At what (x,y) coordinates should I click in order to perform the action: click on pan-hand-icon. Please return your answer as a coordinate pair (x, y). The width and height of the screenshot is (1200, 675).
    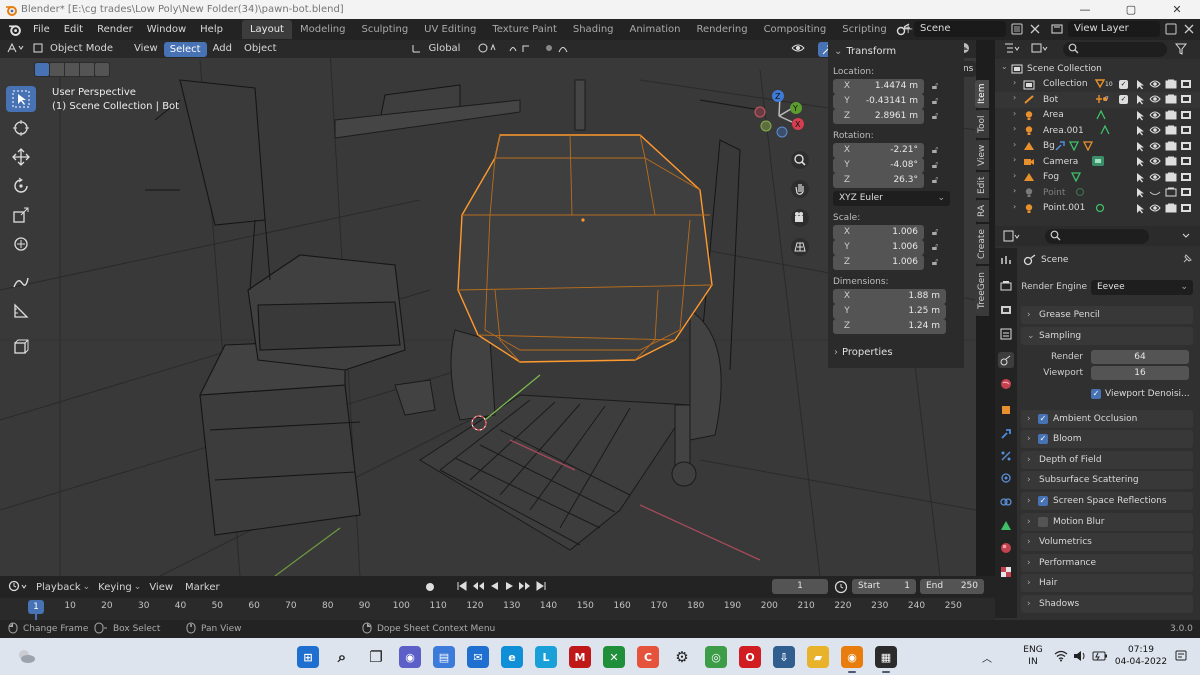
    Looking at the image, I should click on (800, 190).